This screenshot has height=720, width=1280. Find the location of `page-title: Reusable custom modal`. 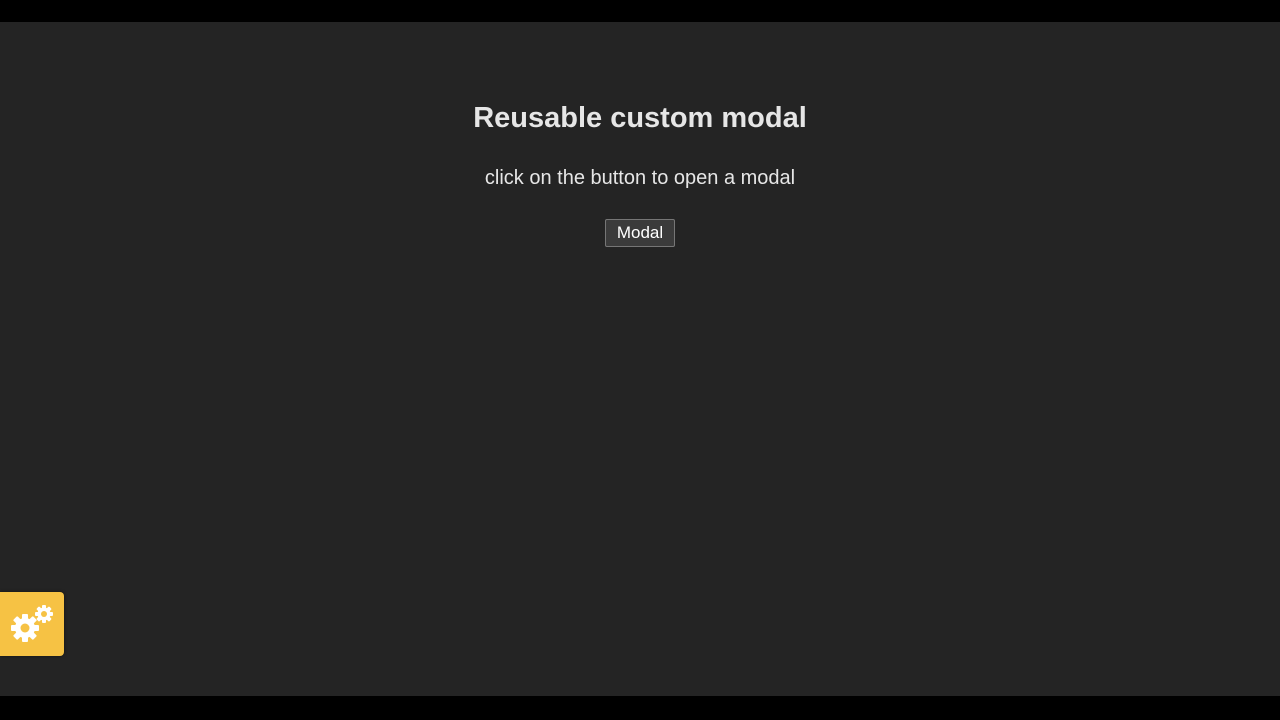

page-title: Reusable custom modal is located at coordinates (640, 118).